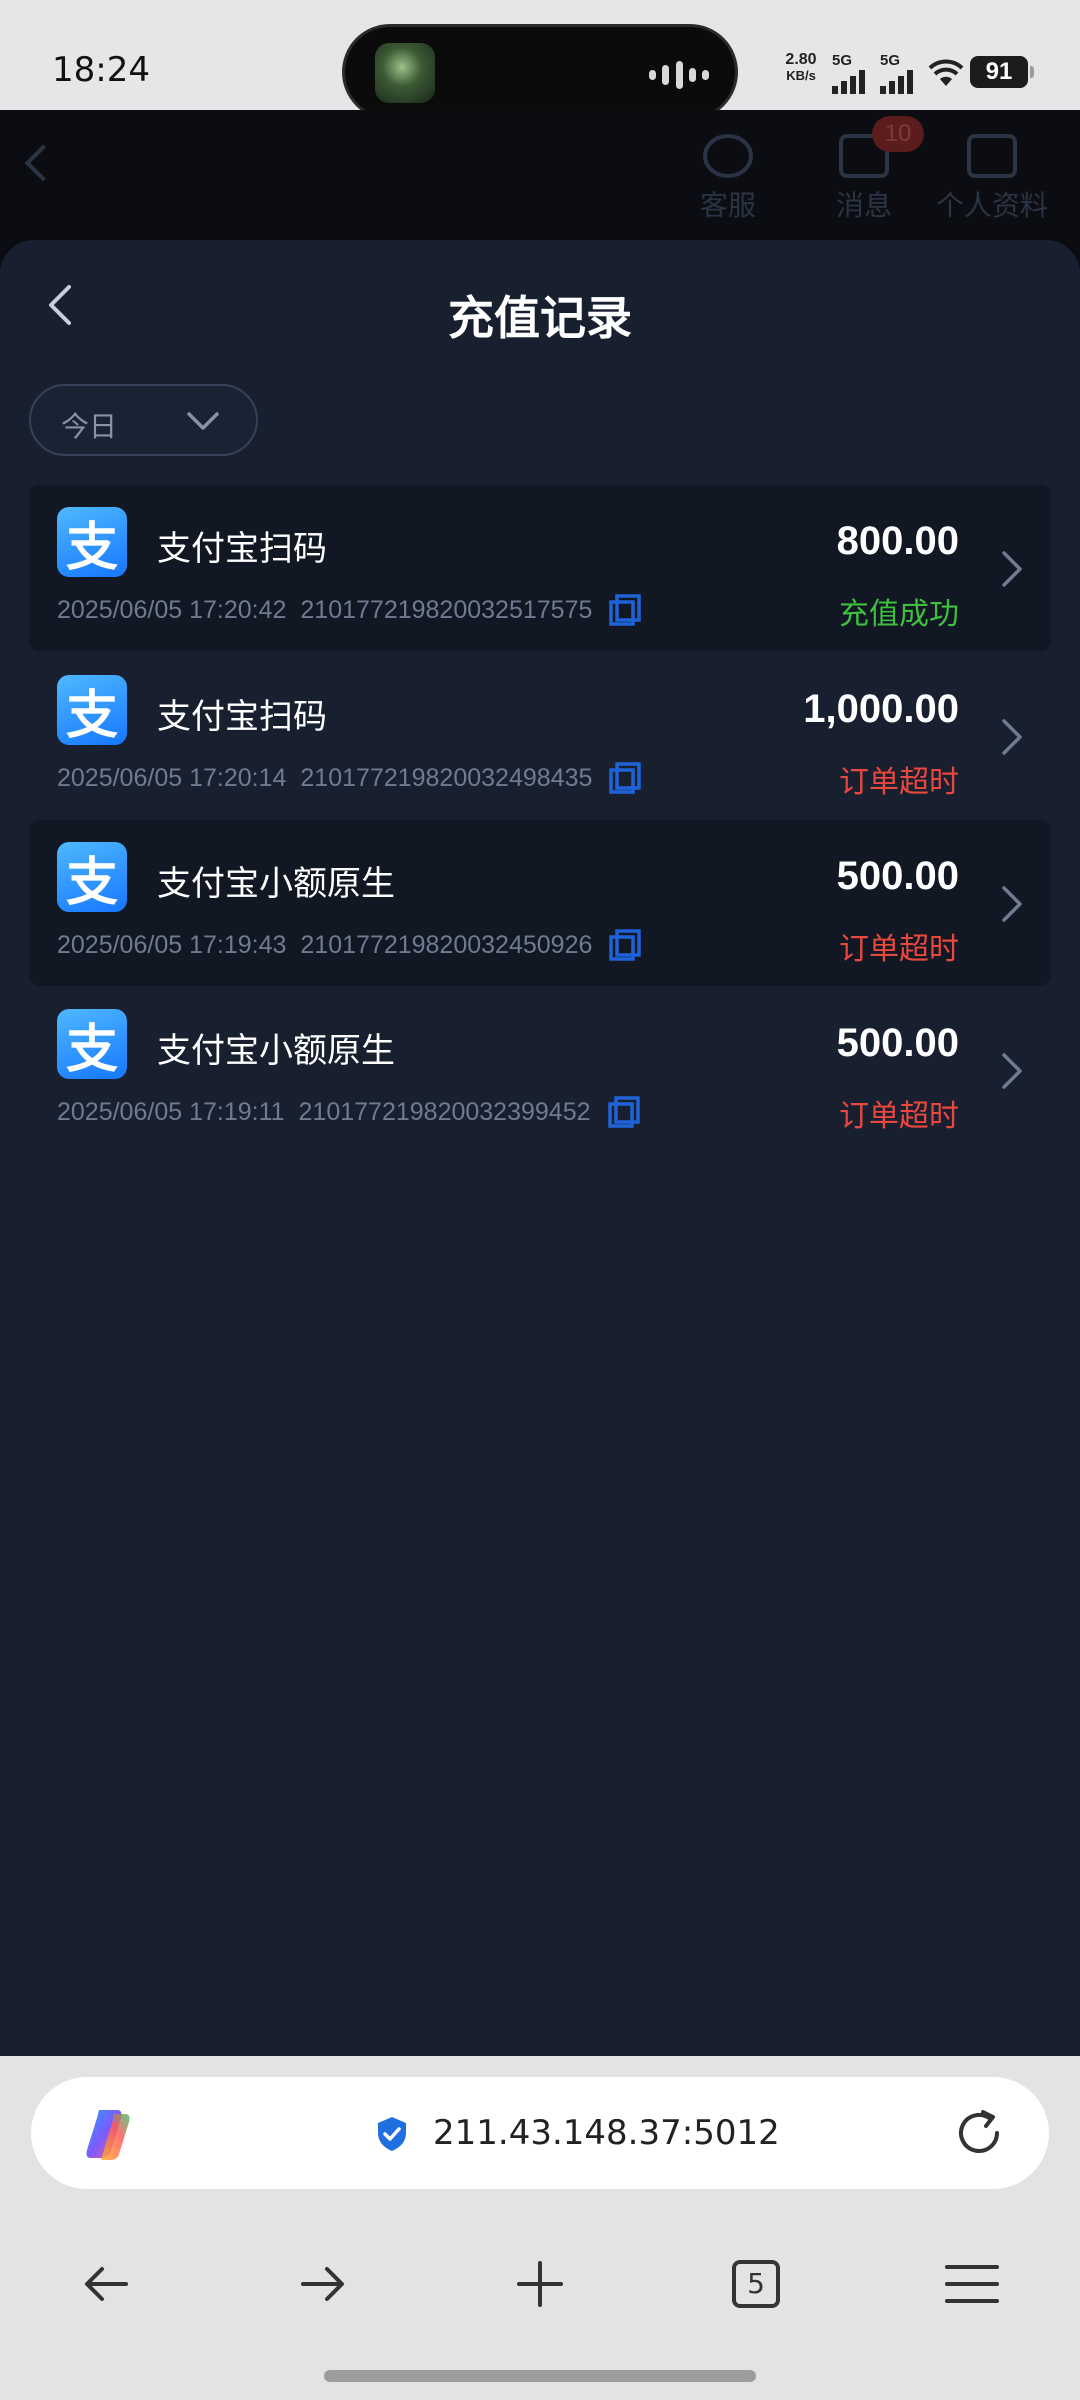 The image size is (1080, 2400). Describe the element at coordinates (992, 179) in the screenshot. I see `background-profile: 个人资料` at that location.